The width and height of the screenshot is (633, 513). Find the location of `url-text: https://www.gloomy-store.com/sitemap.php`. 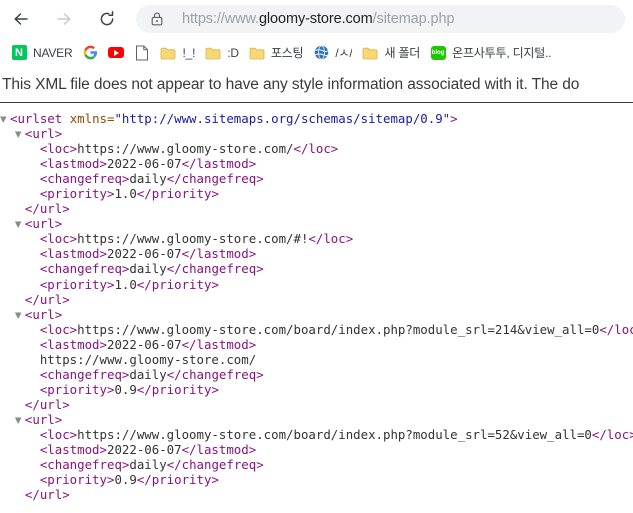

url-text: https://www.gloomy-store.com/sitemap.php is located at coordinates (318, 19).